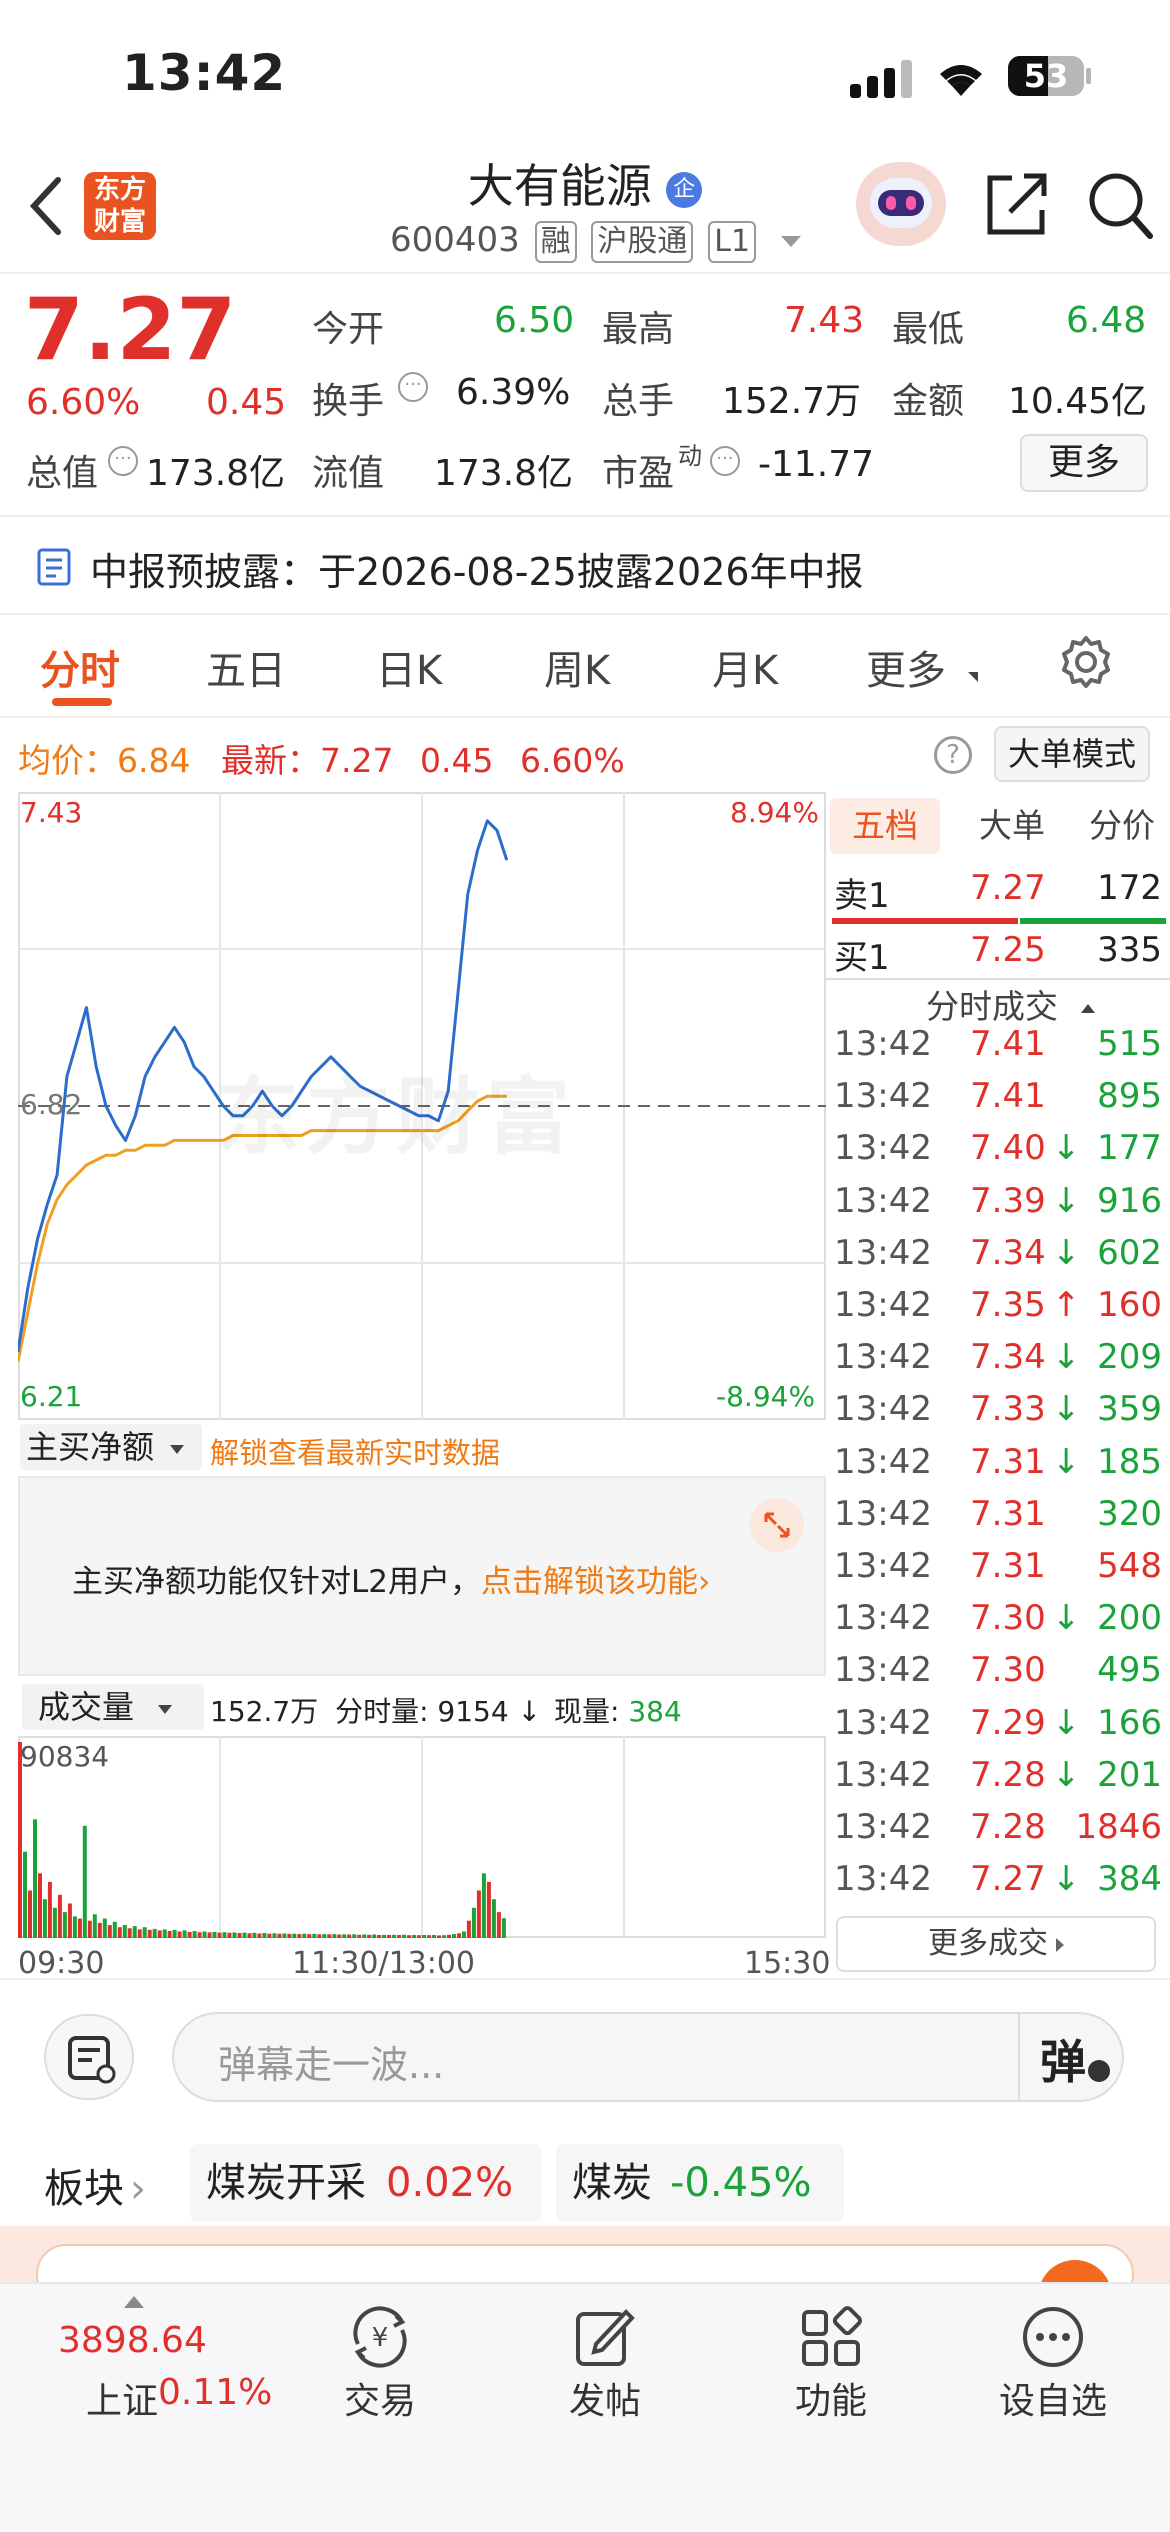 The width and height of the screenshot is (1170, 2532). What do you see at coordinates (366, 2183) in the screenshot?
I see `sector-tag-coal-mining: 煤炭开采 0.02%` at bounding box center [366, 2183].